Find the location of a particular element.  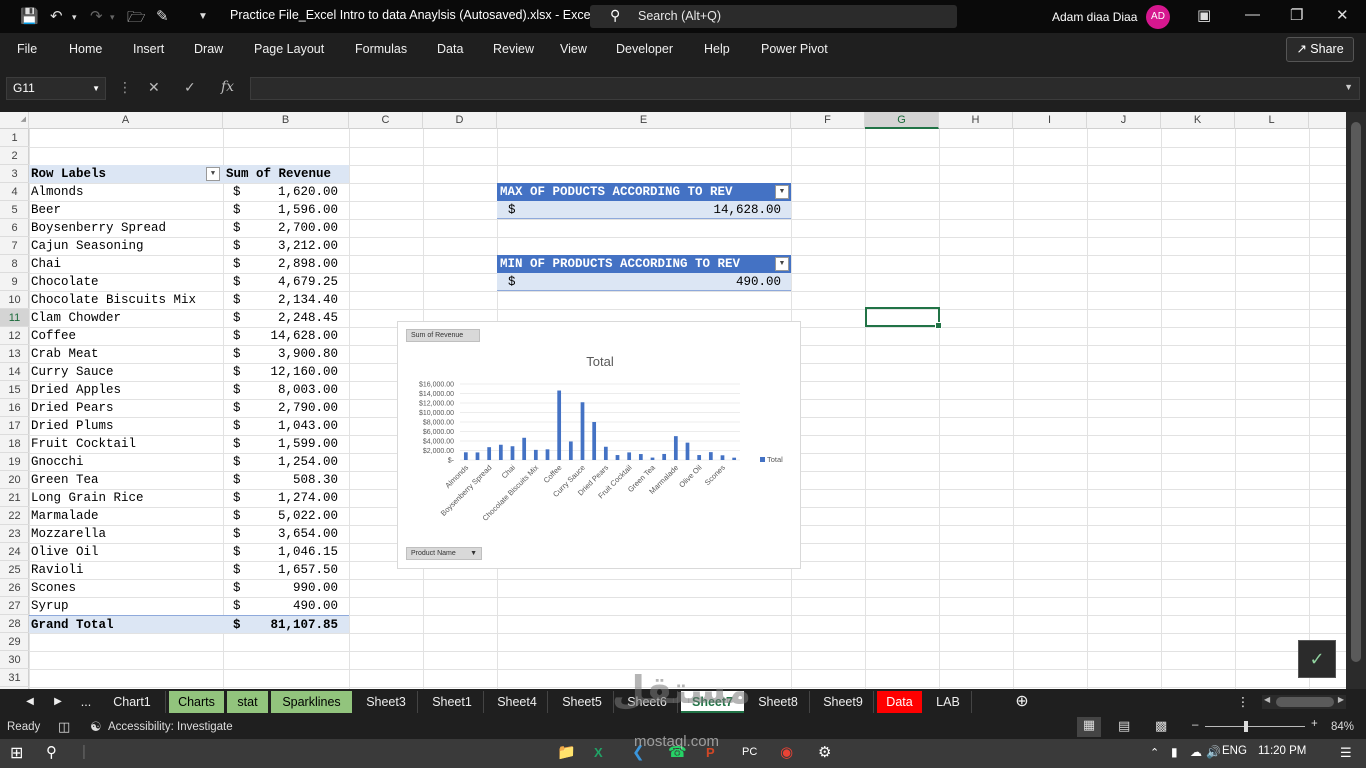

column-header-a: A is located at coordinates (126, 120).